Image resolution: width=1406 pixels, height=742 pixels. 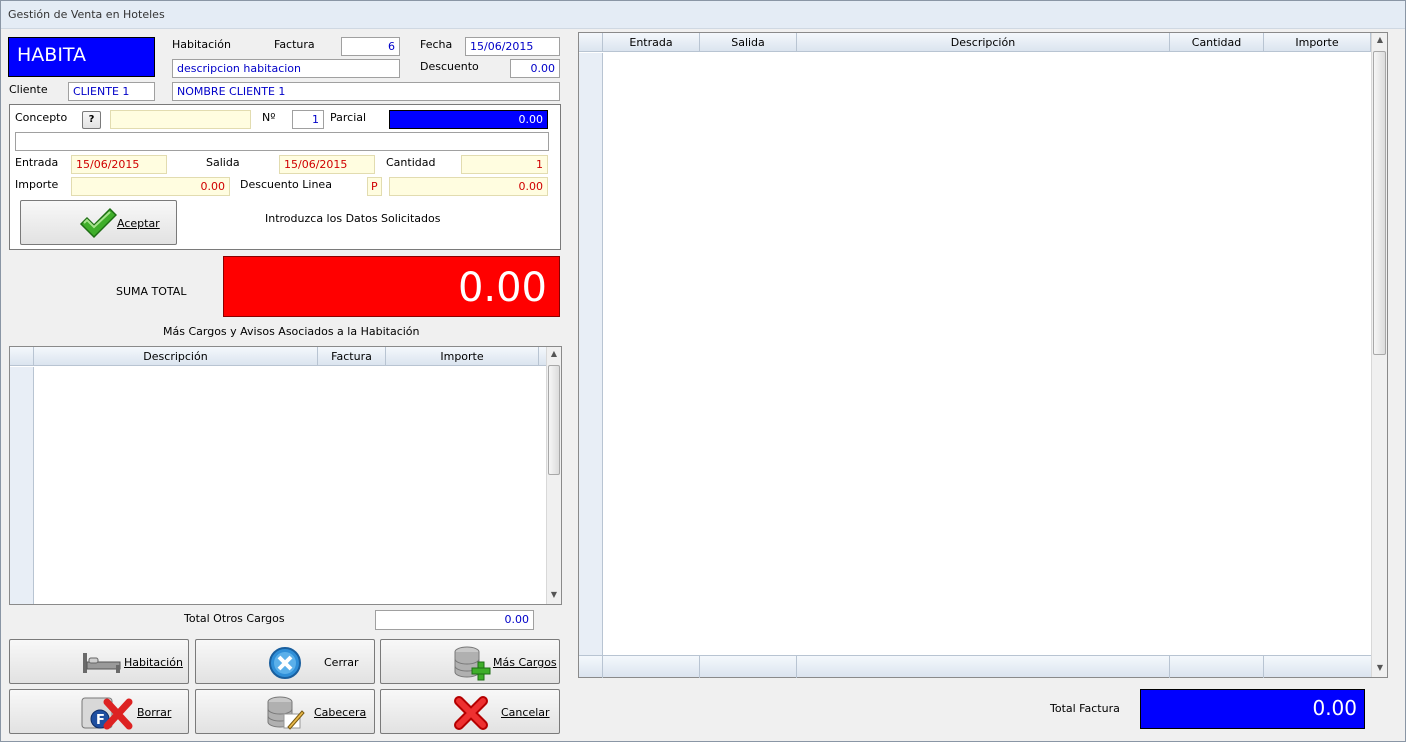 What do you see at coordinates (703, 15) in the screenshot?
I see `title-bar: Gestión de Venta en Hoteles` at bounding box center [703, 15].